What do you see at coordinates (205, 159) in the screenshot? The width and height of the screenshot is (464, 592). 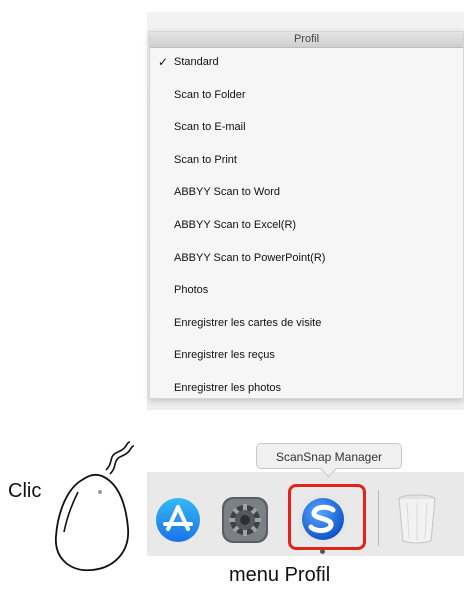 I see `menu-item-label: Scan to Print` at bounding box center [205, 159].